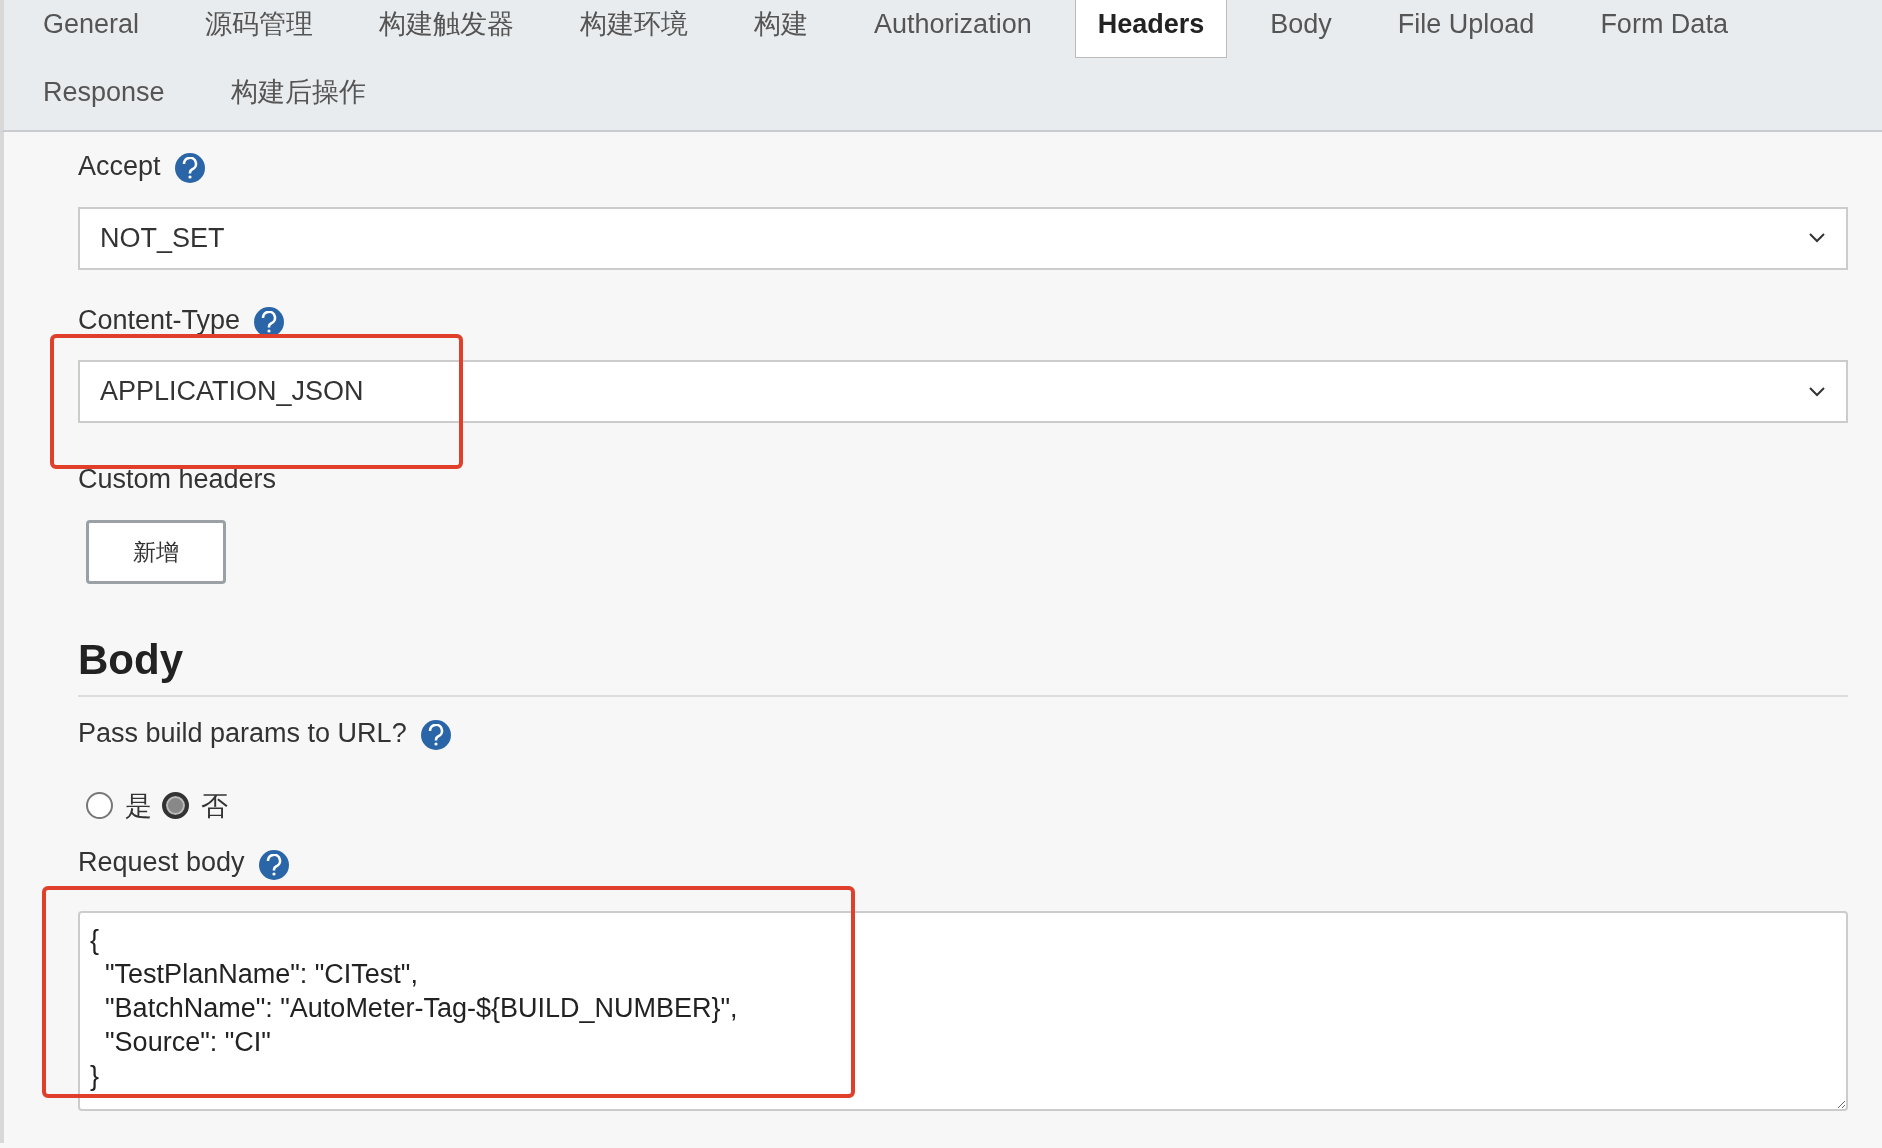 Image resolution: width=1882 pixels, height=1148 pixels. What do you see at coordinates (177, 479) in the screenshot?
I see `field-label: Custom headers` at bounding box center [177, 479].